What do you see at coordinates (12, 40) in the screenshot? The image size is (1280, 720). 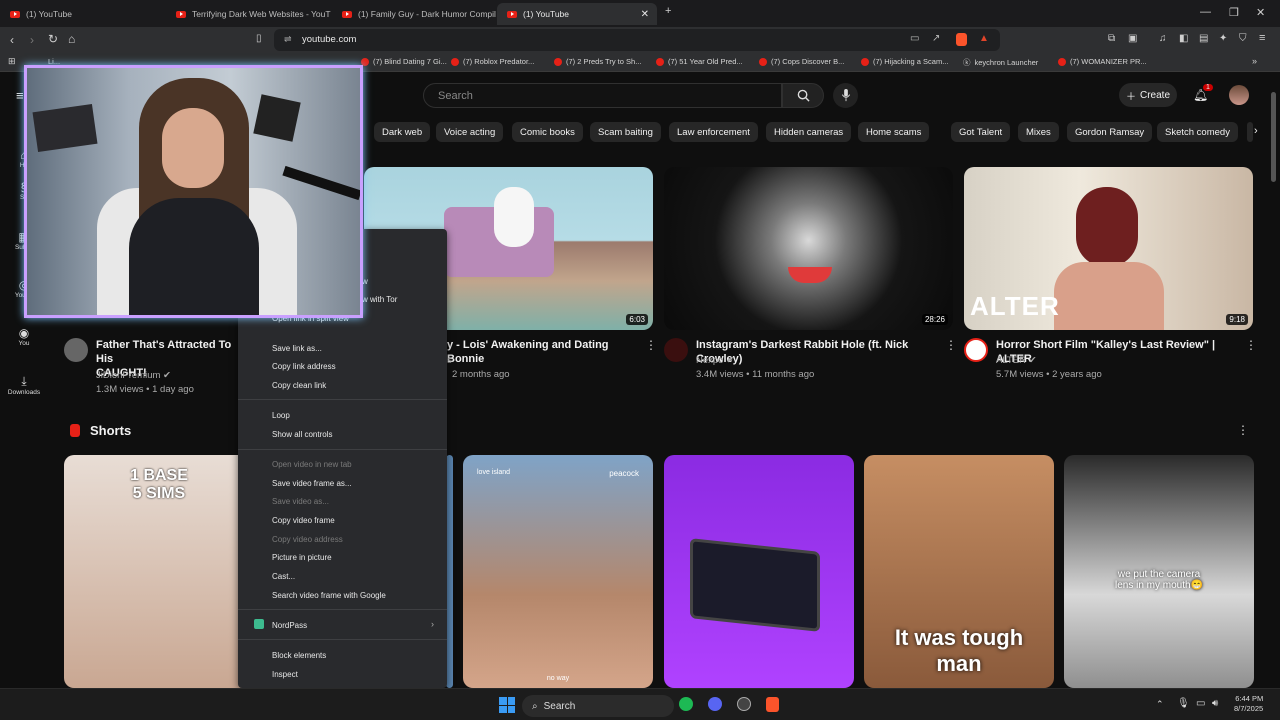 I see `back-icon: ‹` at bounding box center [12, 40].